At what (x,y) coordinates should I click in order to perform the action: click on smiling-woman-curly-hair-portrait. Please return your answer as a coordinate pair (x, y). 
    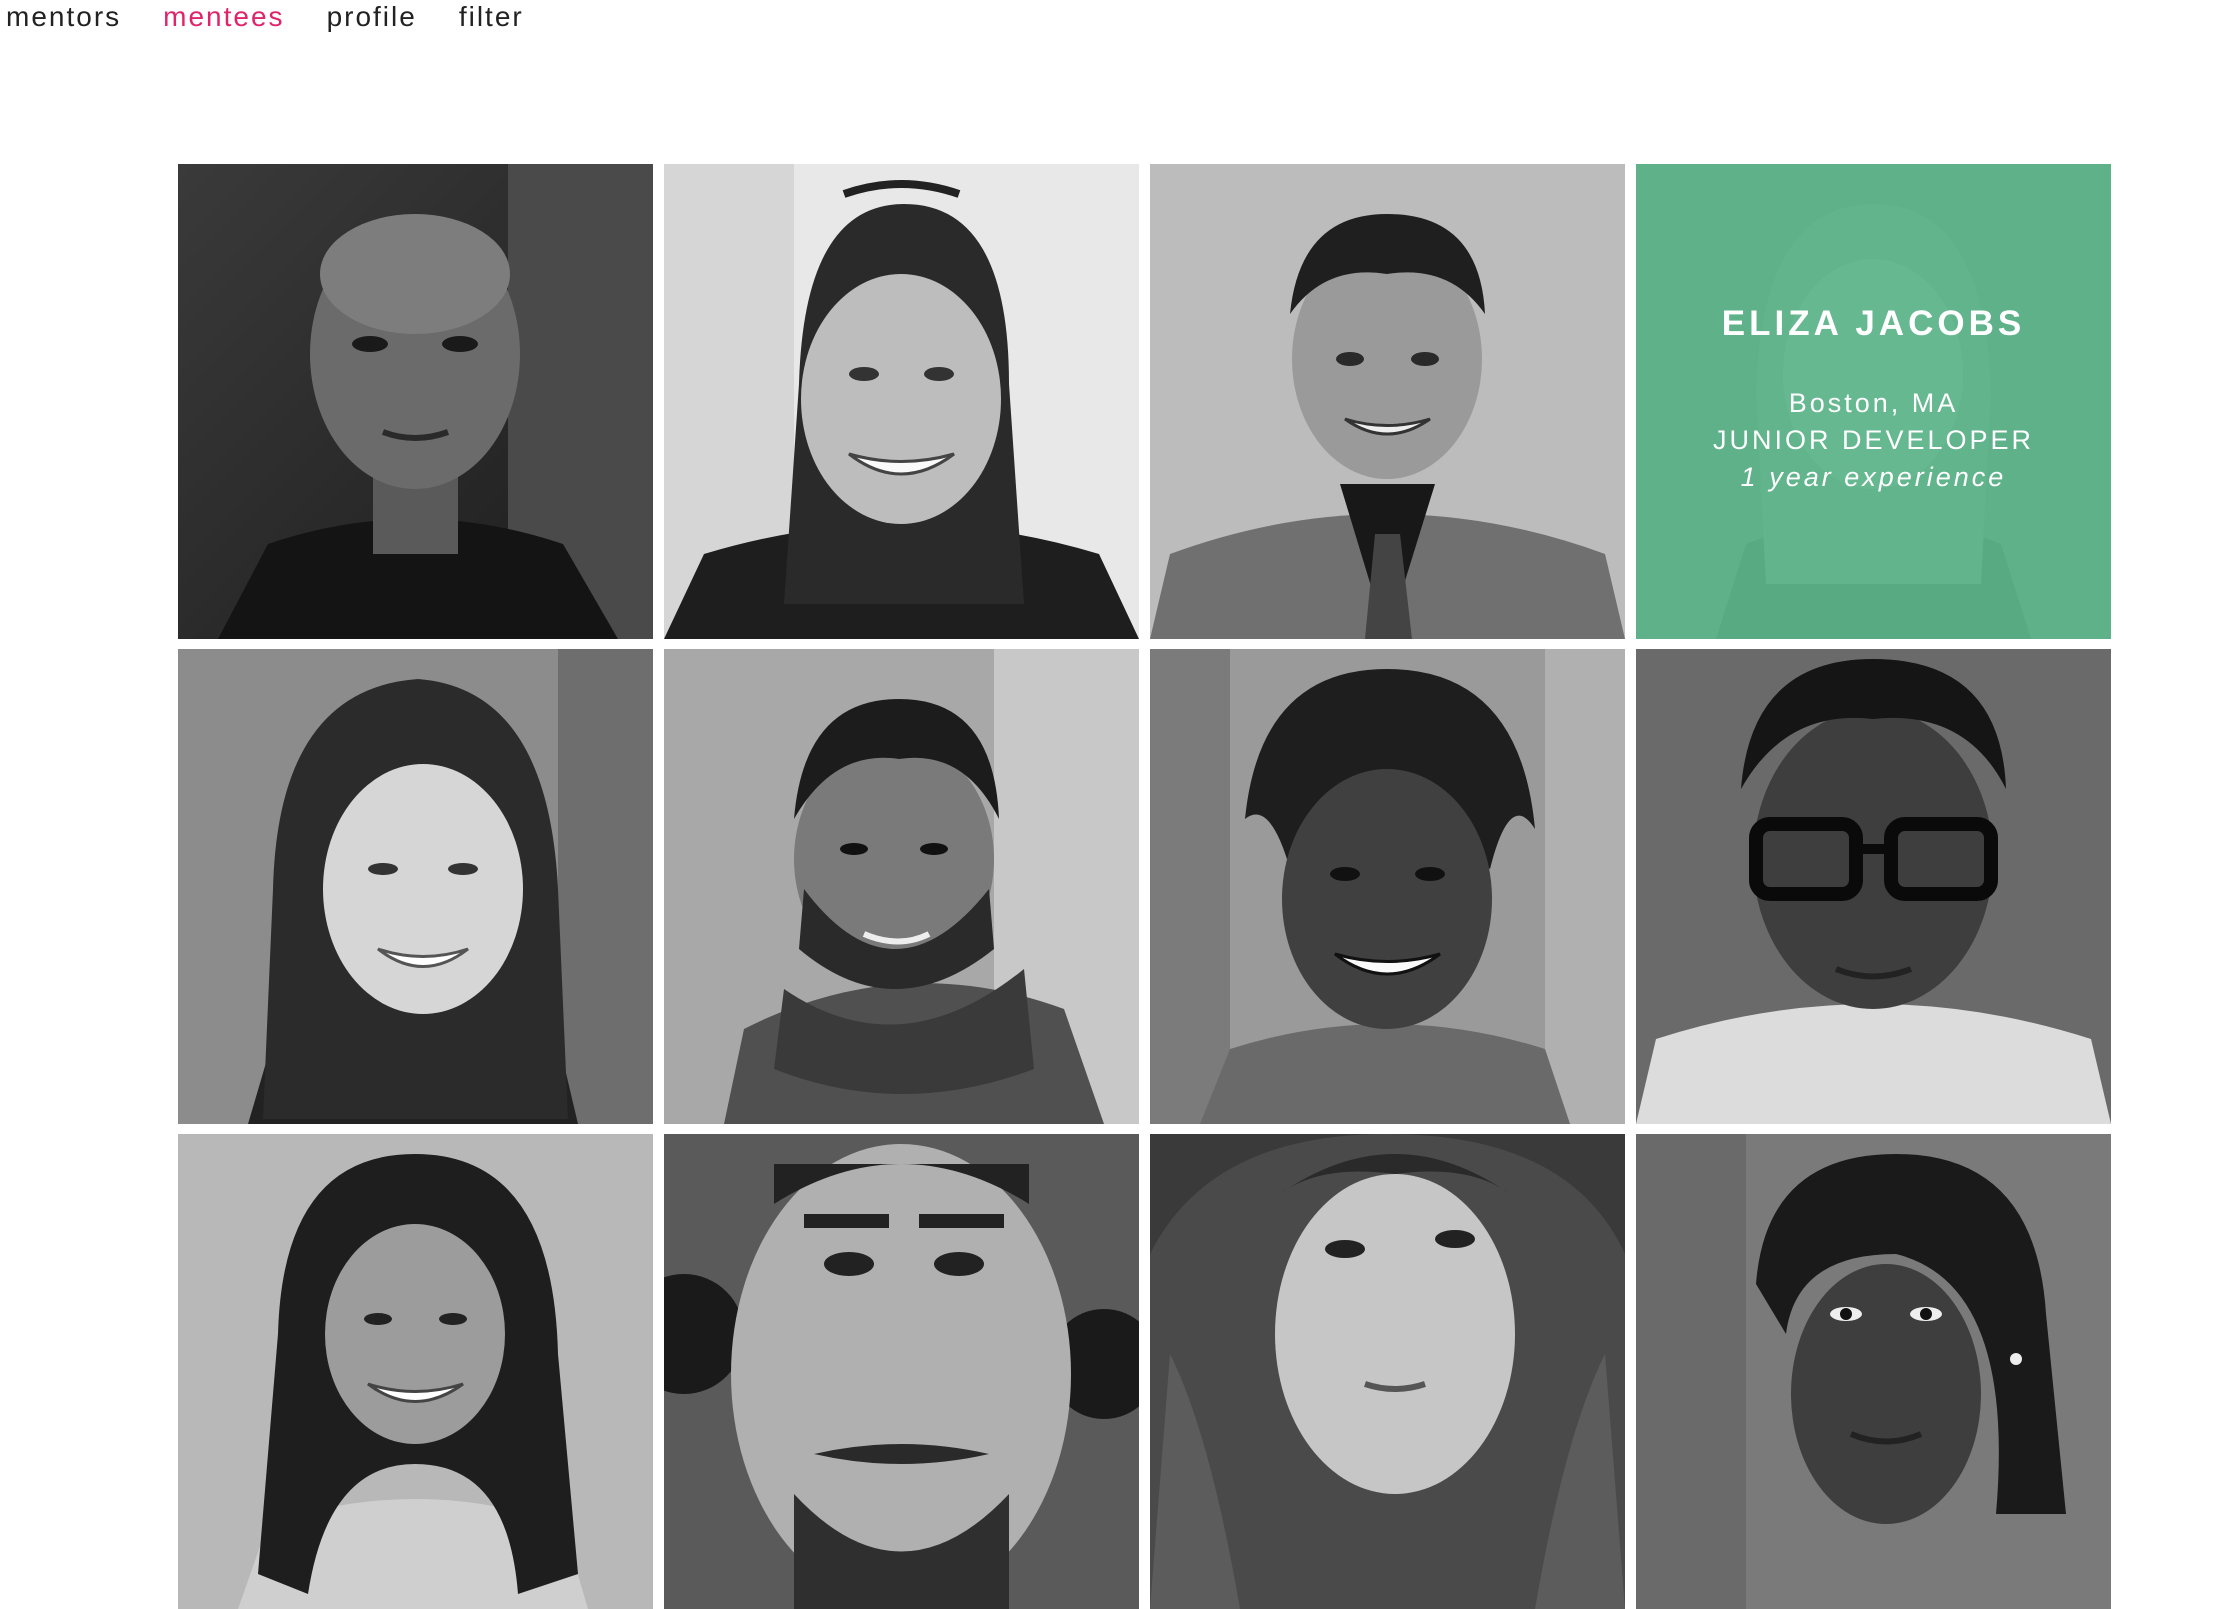
    Looking at the image, I should click on (1387, 886).